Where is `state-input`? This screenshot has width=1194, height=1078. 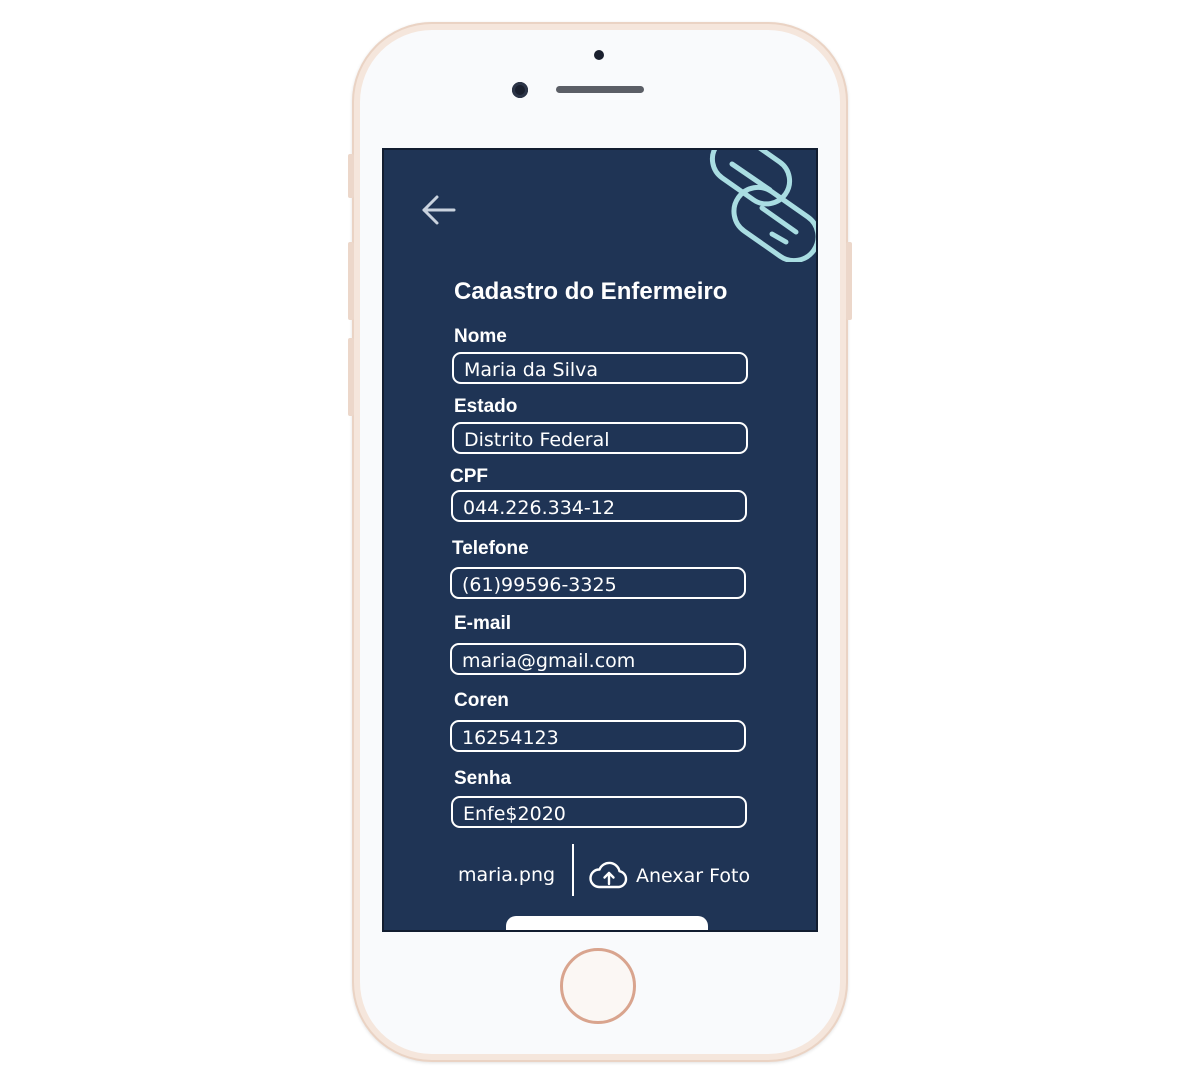 state-input is located at coordinates (600, 438).